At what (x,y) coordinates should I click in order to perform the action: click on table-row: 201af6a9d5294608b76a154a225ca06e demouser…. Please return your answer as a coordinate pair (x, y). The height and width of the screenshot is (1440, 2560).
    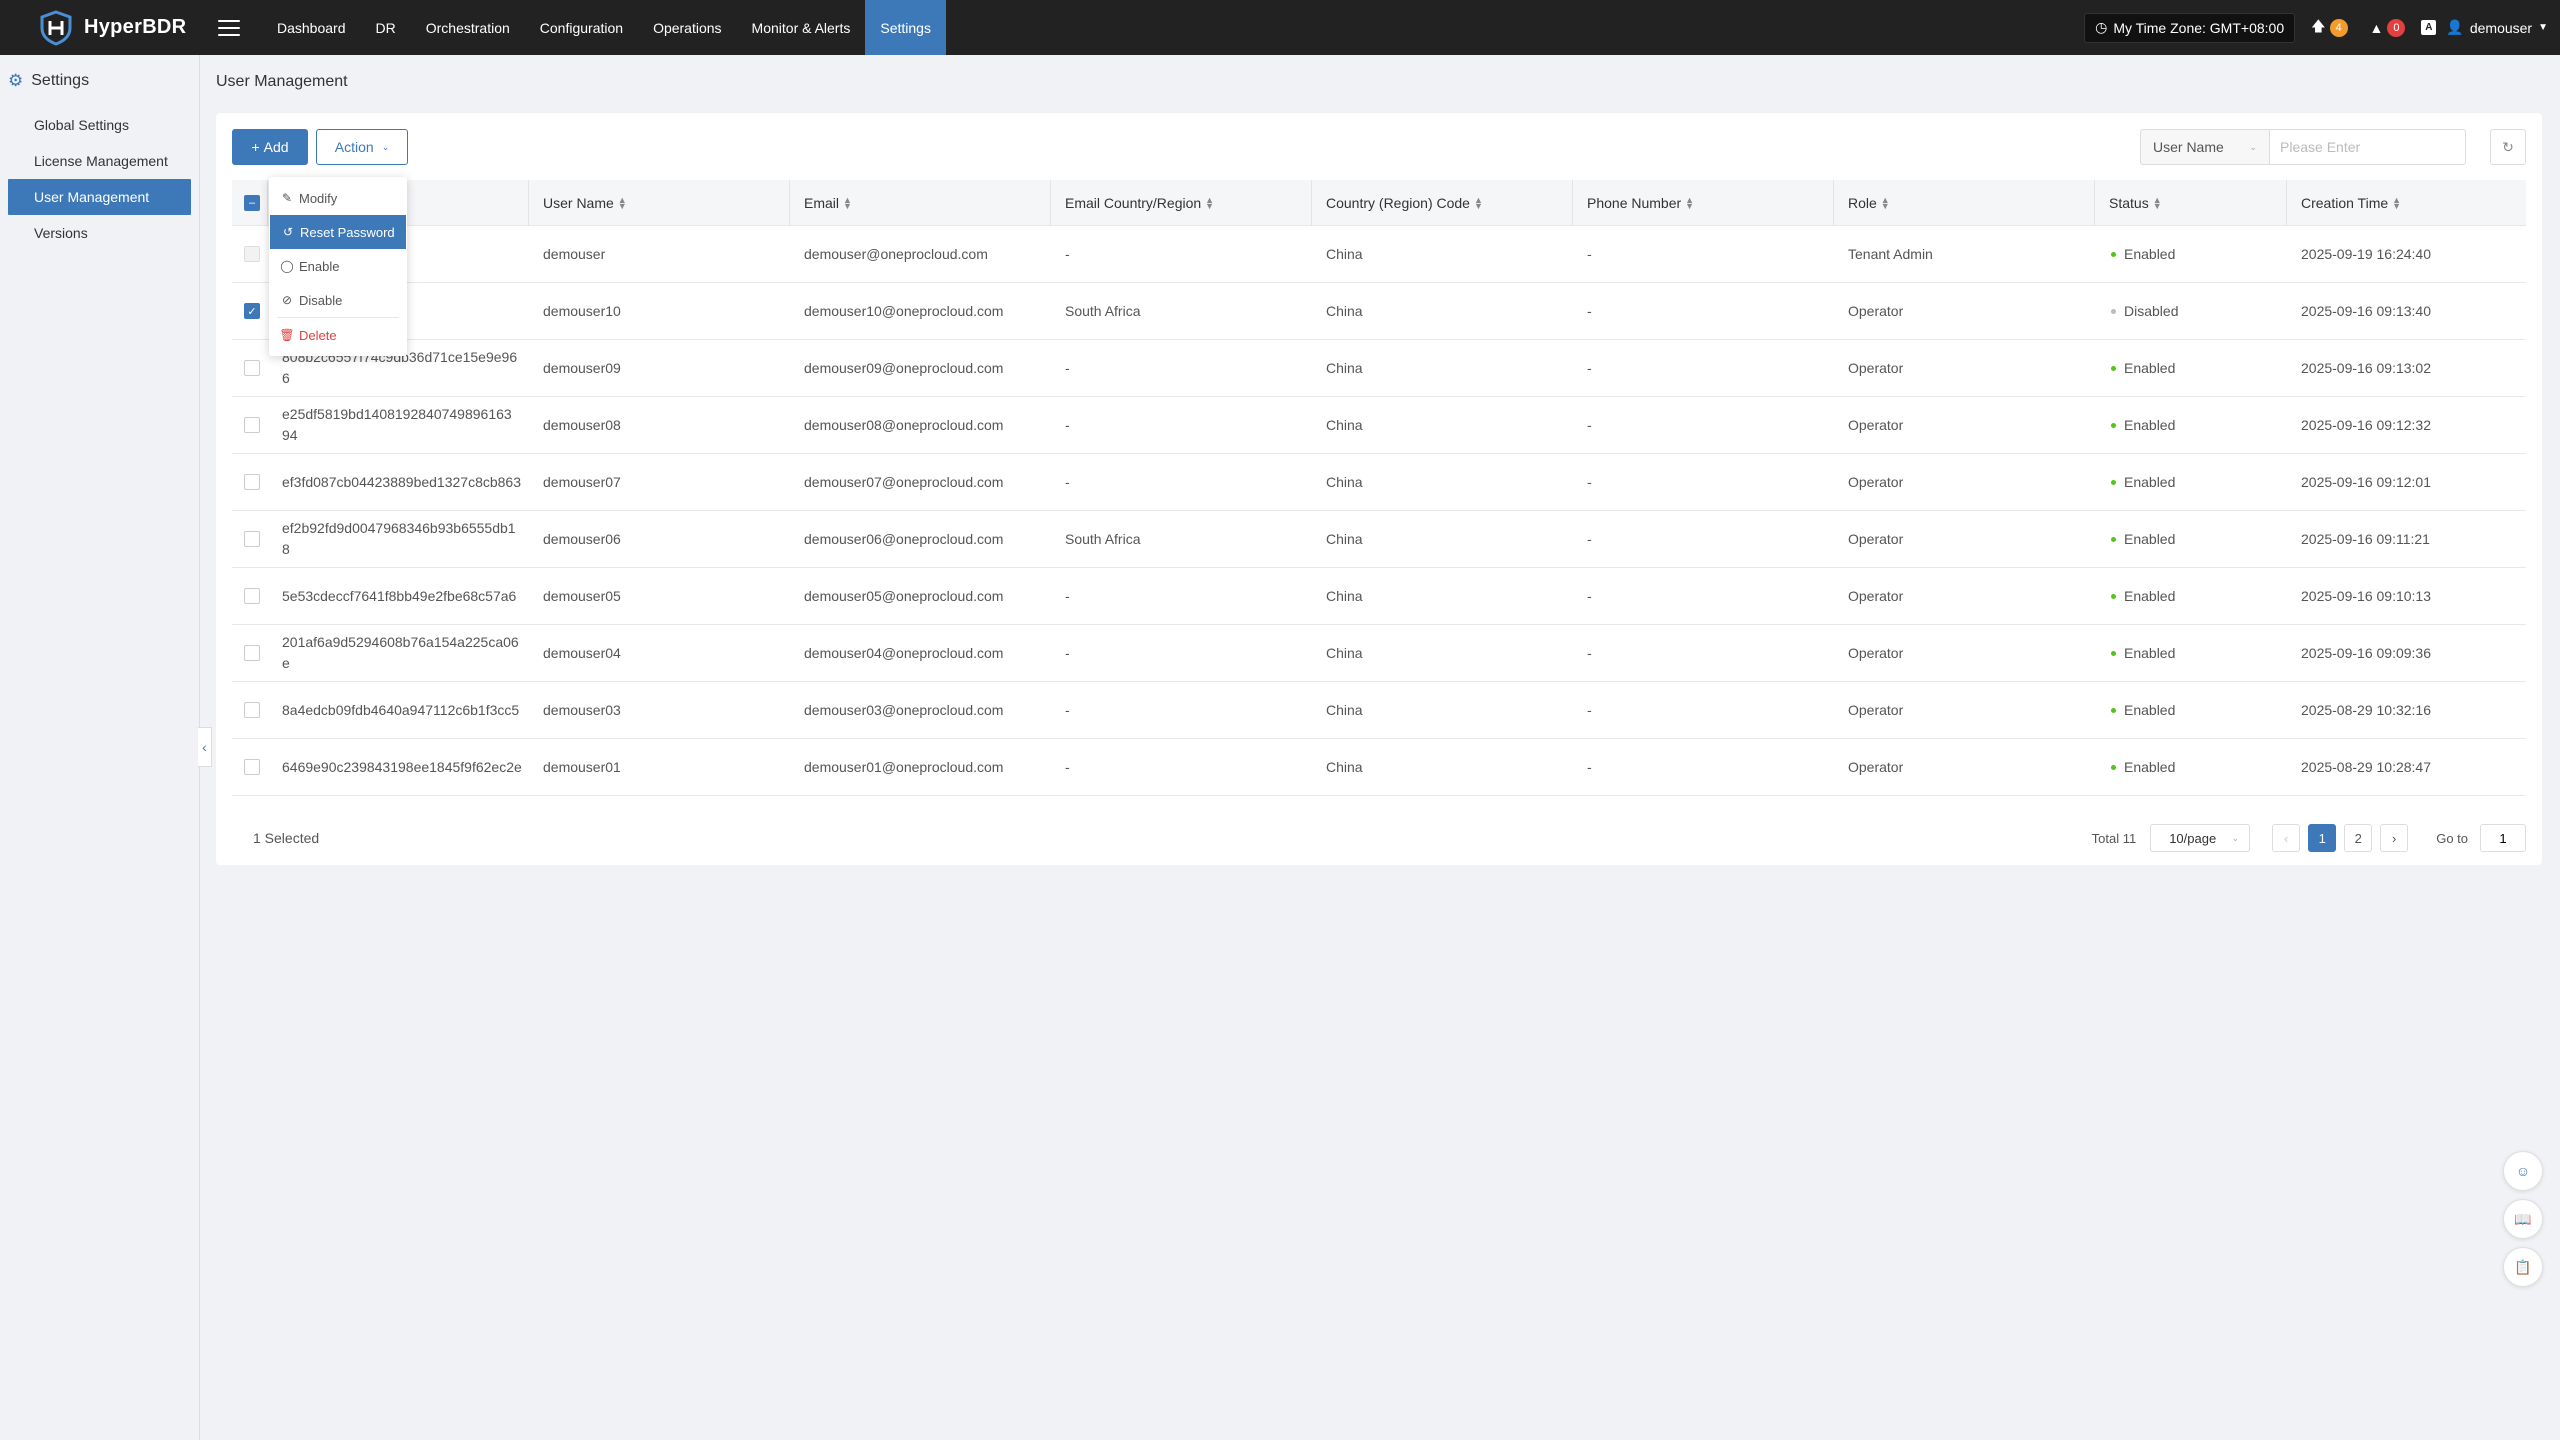
    Looking at the image, I should click on (1379, 653).